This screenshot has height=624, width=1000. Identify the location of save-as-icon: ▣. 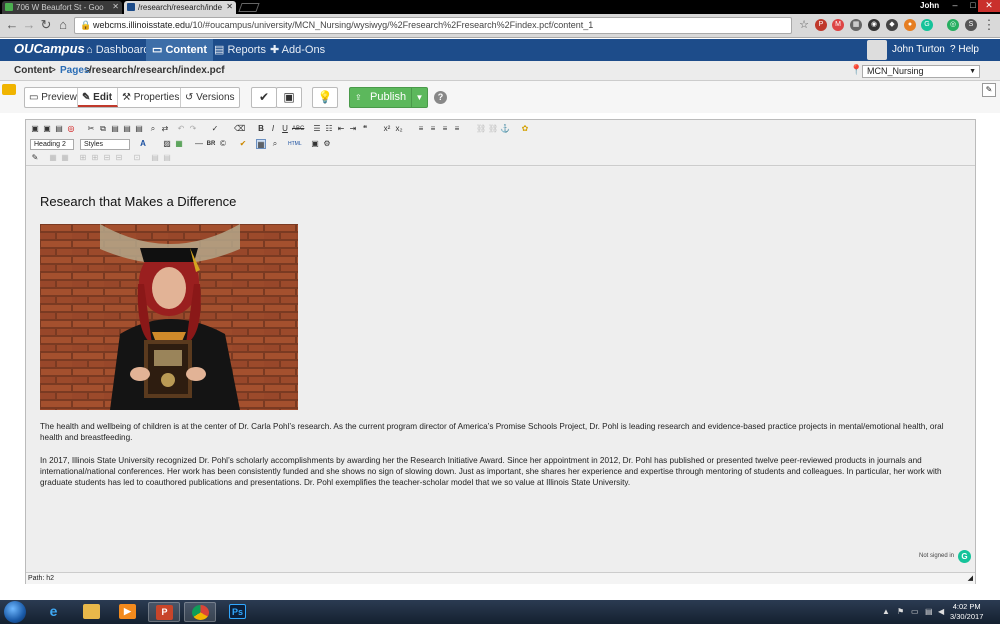
(47, 129).